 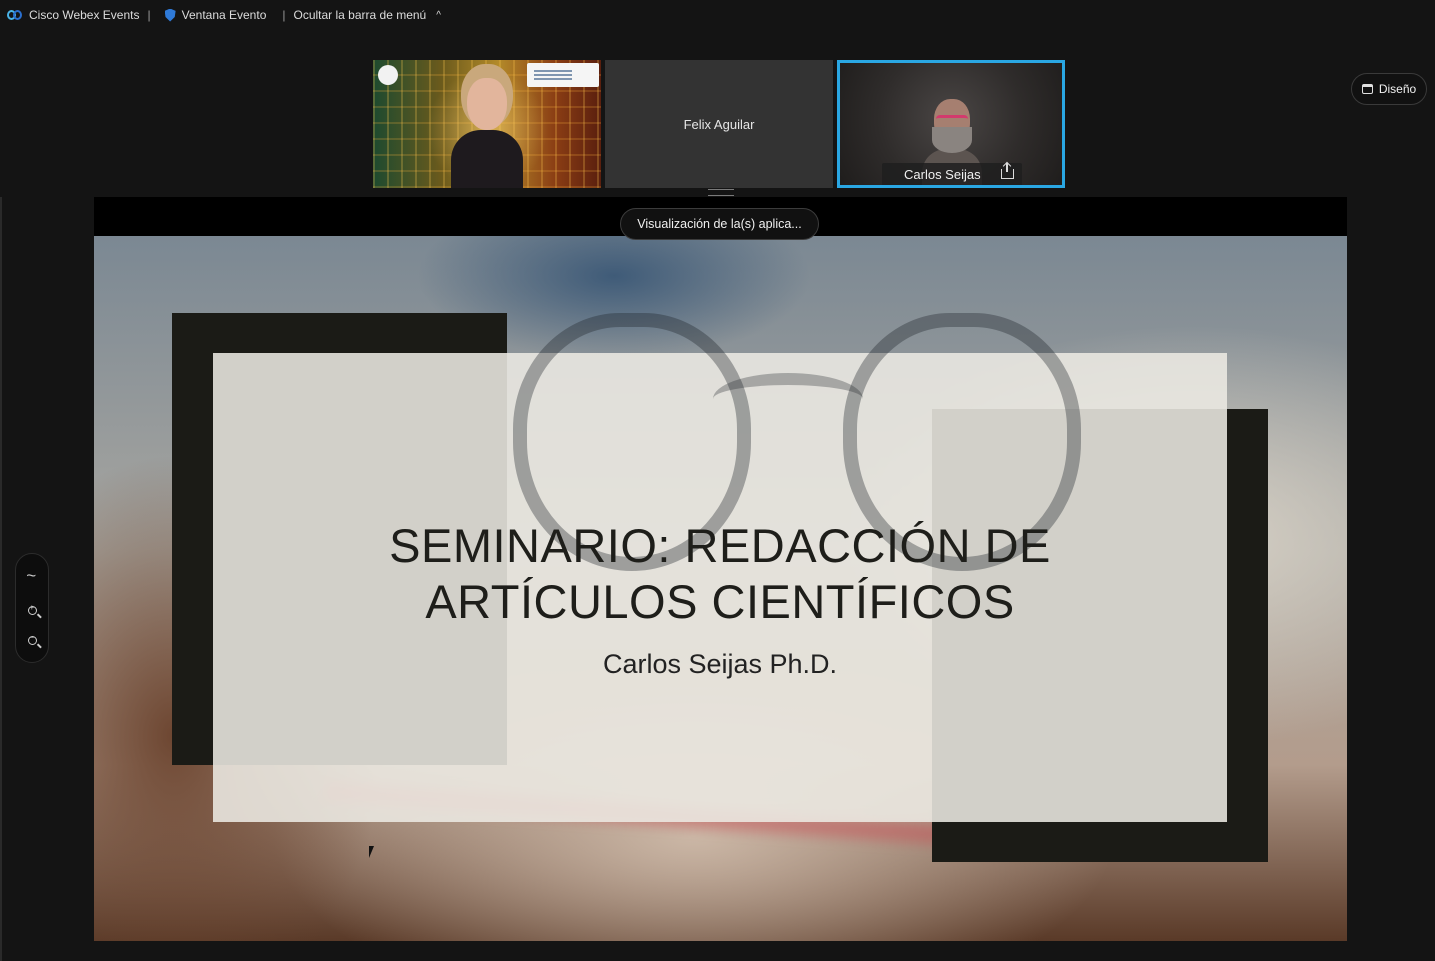 I want to click on video-tile-active-speaker: Carlos Seijas, so click(x=951, y=124).